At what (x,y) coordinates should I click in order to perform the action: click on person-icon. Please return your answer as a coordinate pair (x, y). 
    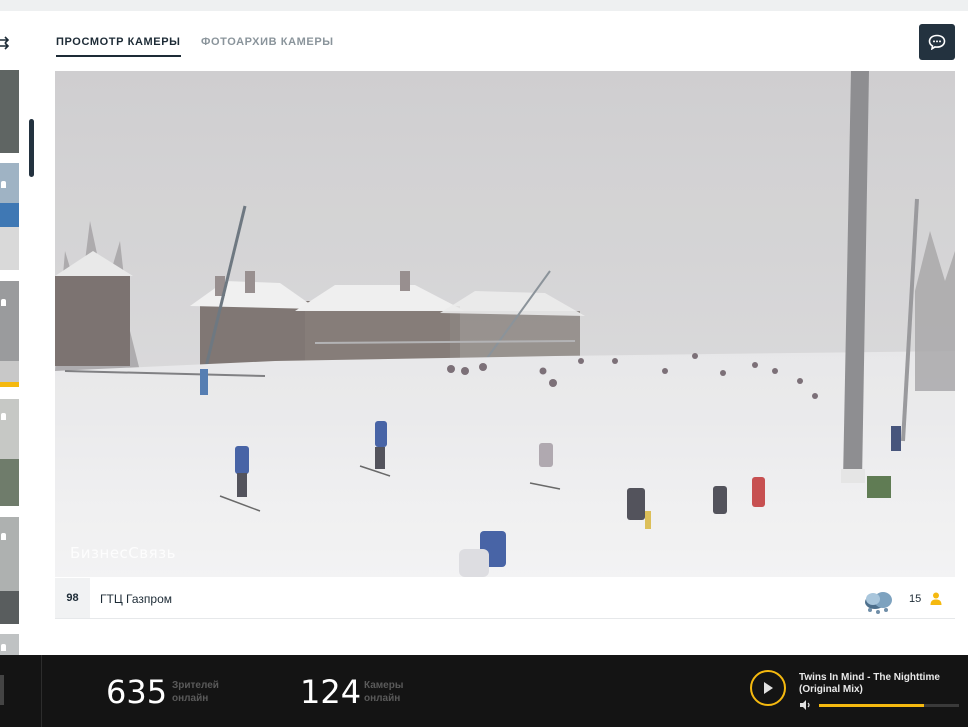
    Looking at the image, I should click on (936, 598).